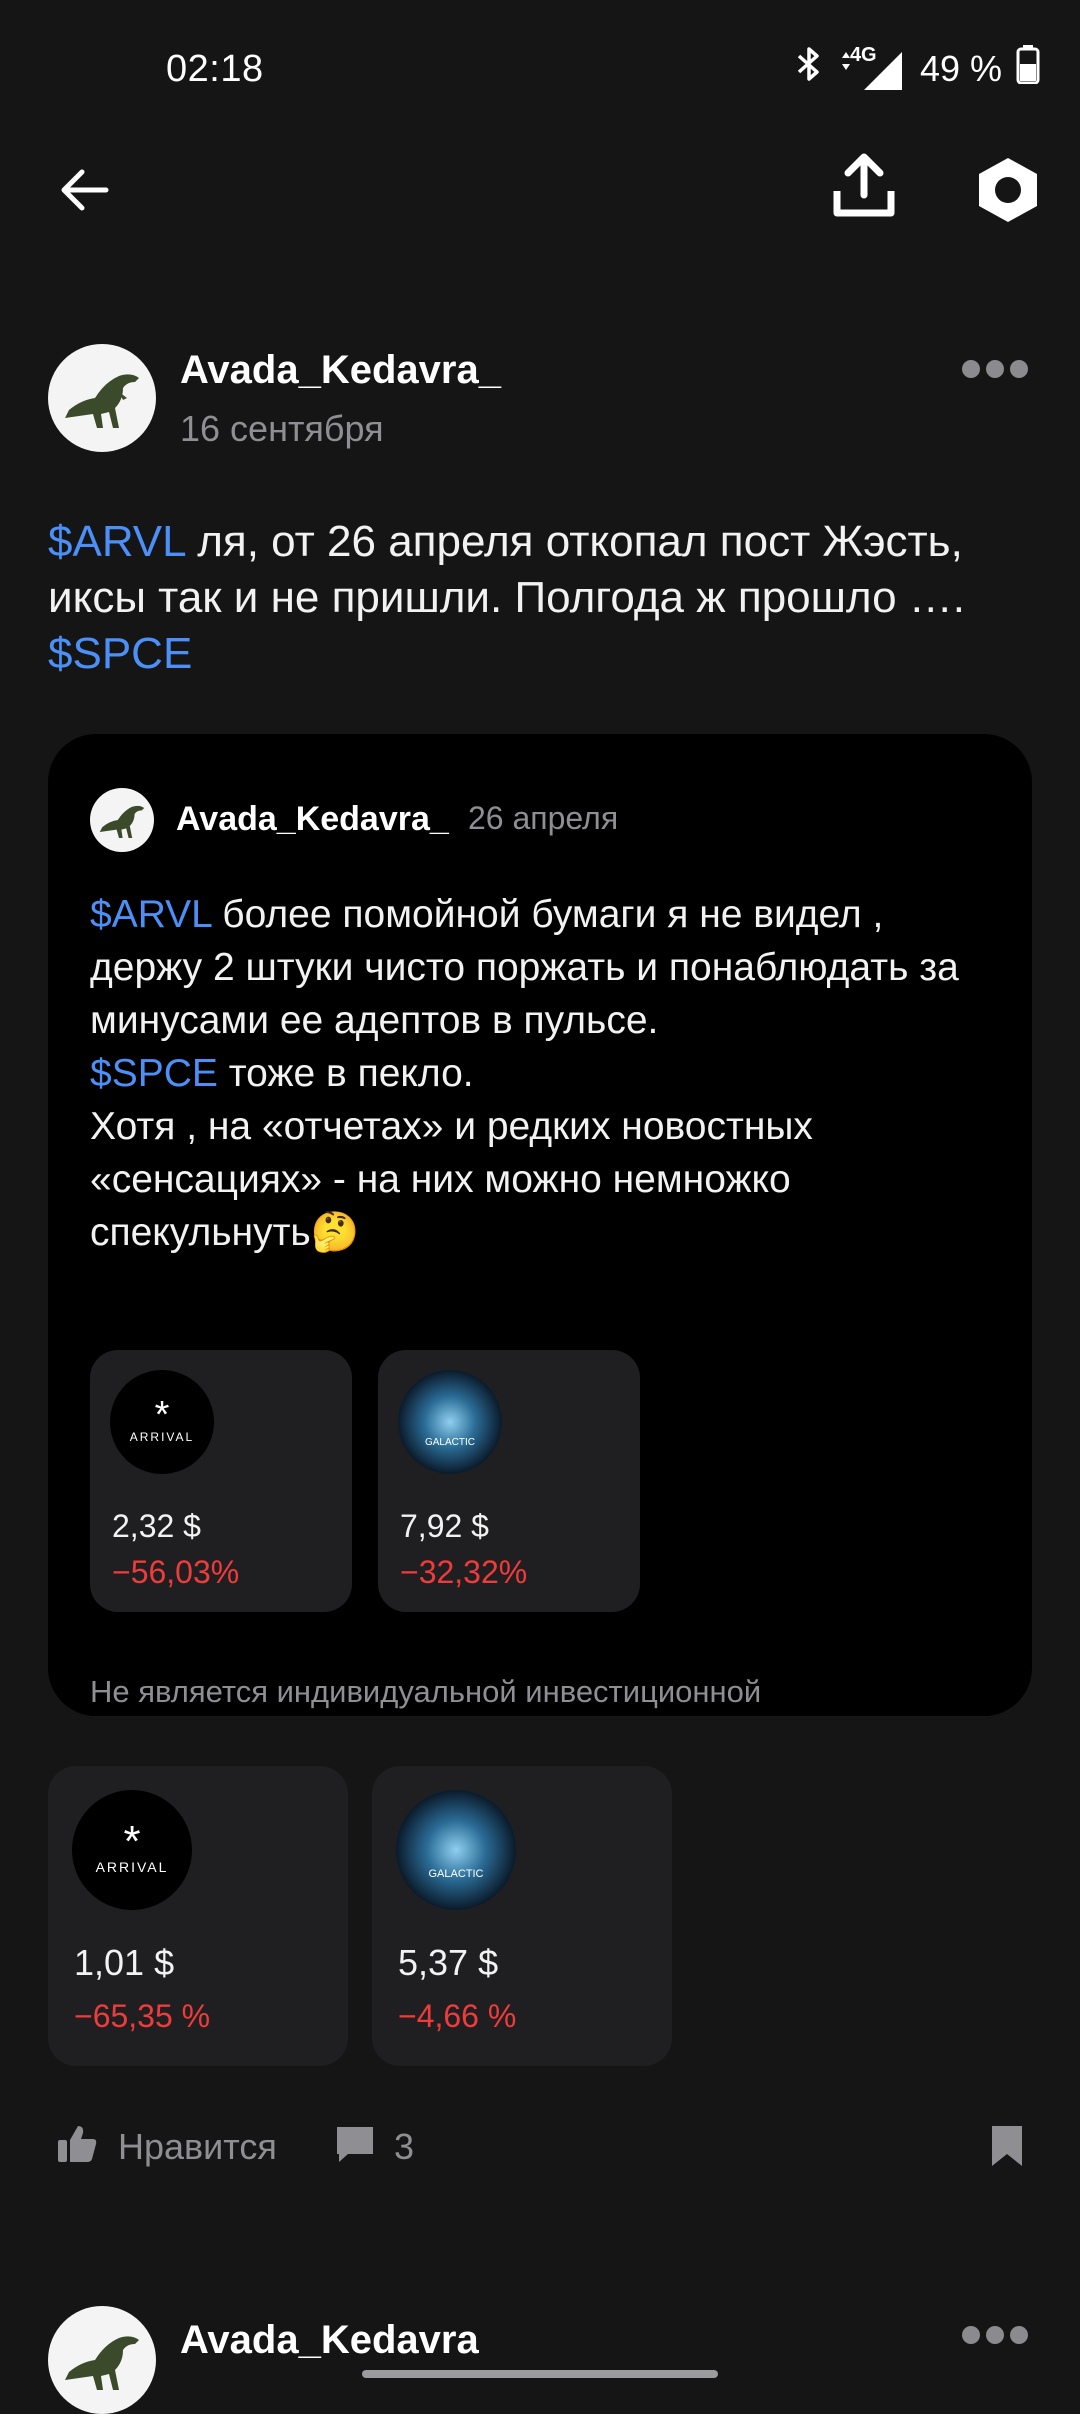  What do you see at coordinates (1028, 68) in the screenshot?
I see `battery-icon` at bounding box center [1028, 68].